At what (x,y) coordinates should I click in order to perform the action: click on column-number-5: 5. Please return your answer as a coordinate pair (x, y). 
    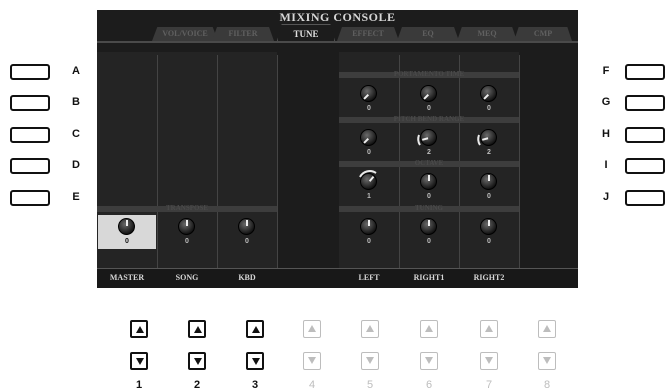
    Looking at the image, I should click on (370, 385).